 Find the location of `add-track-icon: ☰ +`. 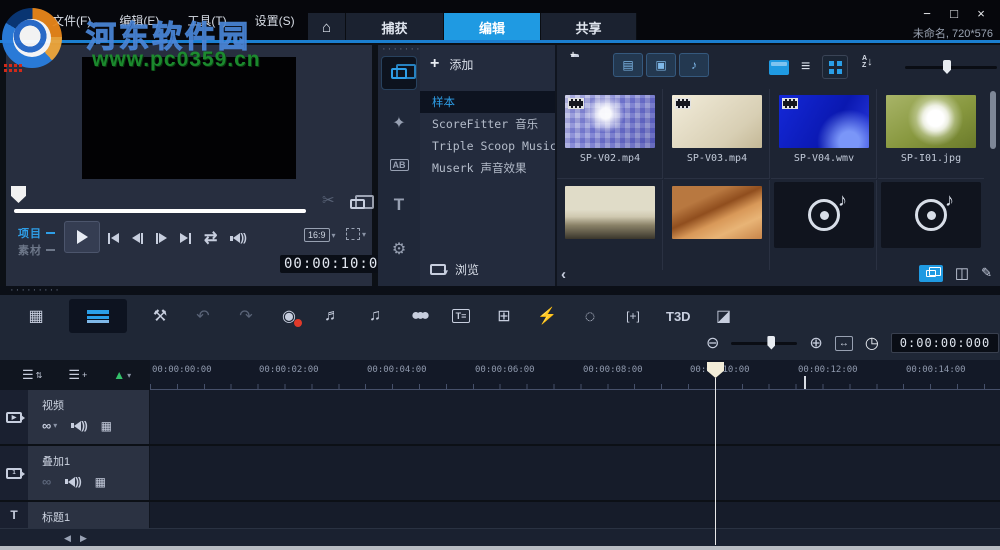

add-track-icon: ☰ + is located at coordinates (77, 375).